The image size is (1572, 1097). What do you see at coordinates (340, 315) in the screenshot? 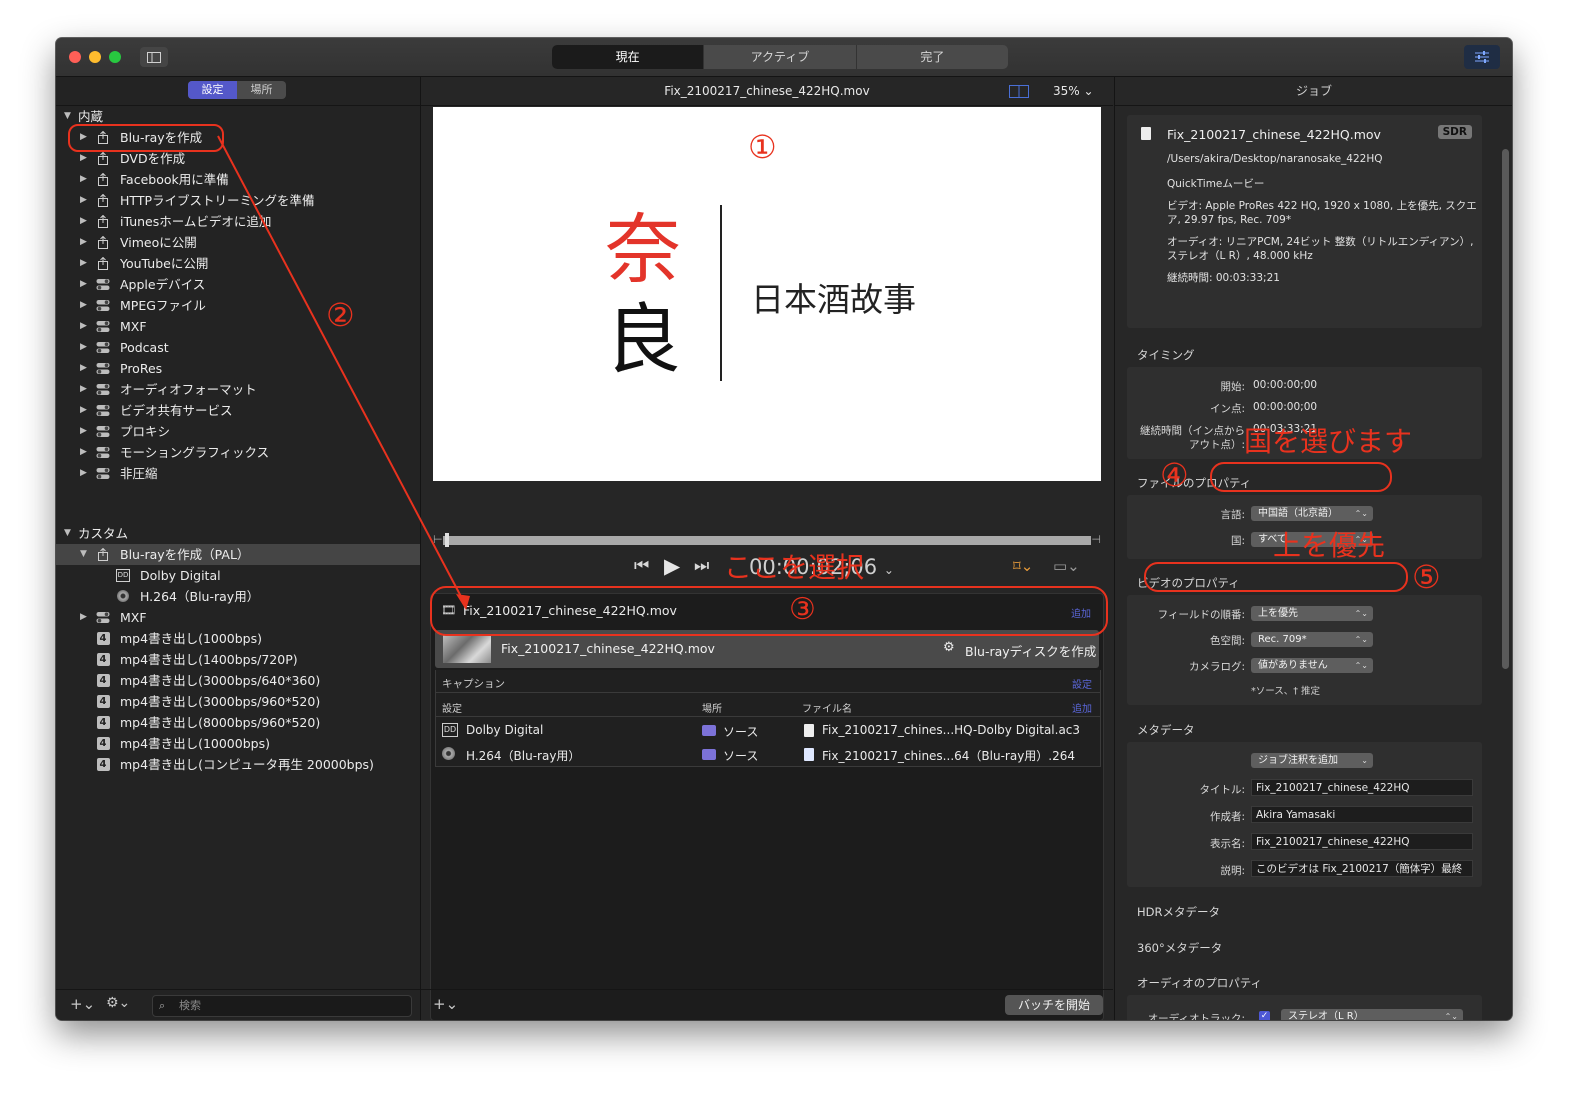
I see `annotation-number-2: ②` at bounding box center [340, 315].